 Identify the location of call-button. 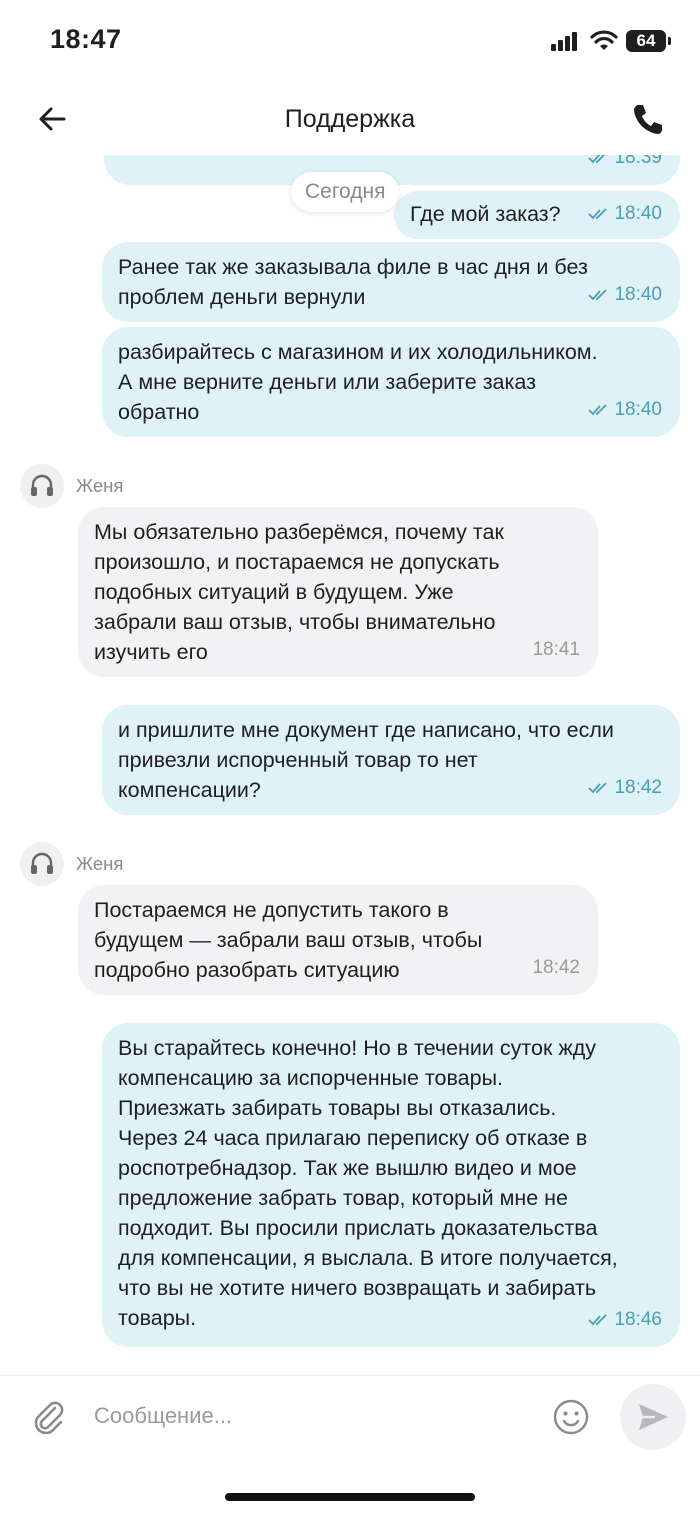
(648, 119).